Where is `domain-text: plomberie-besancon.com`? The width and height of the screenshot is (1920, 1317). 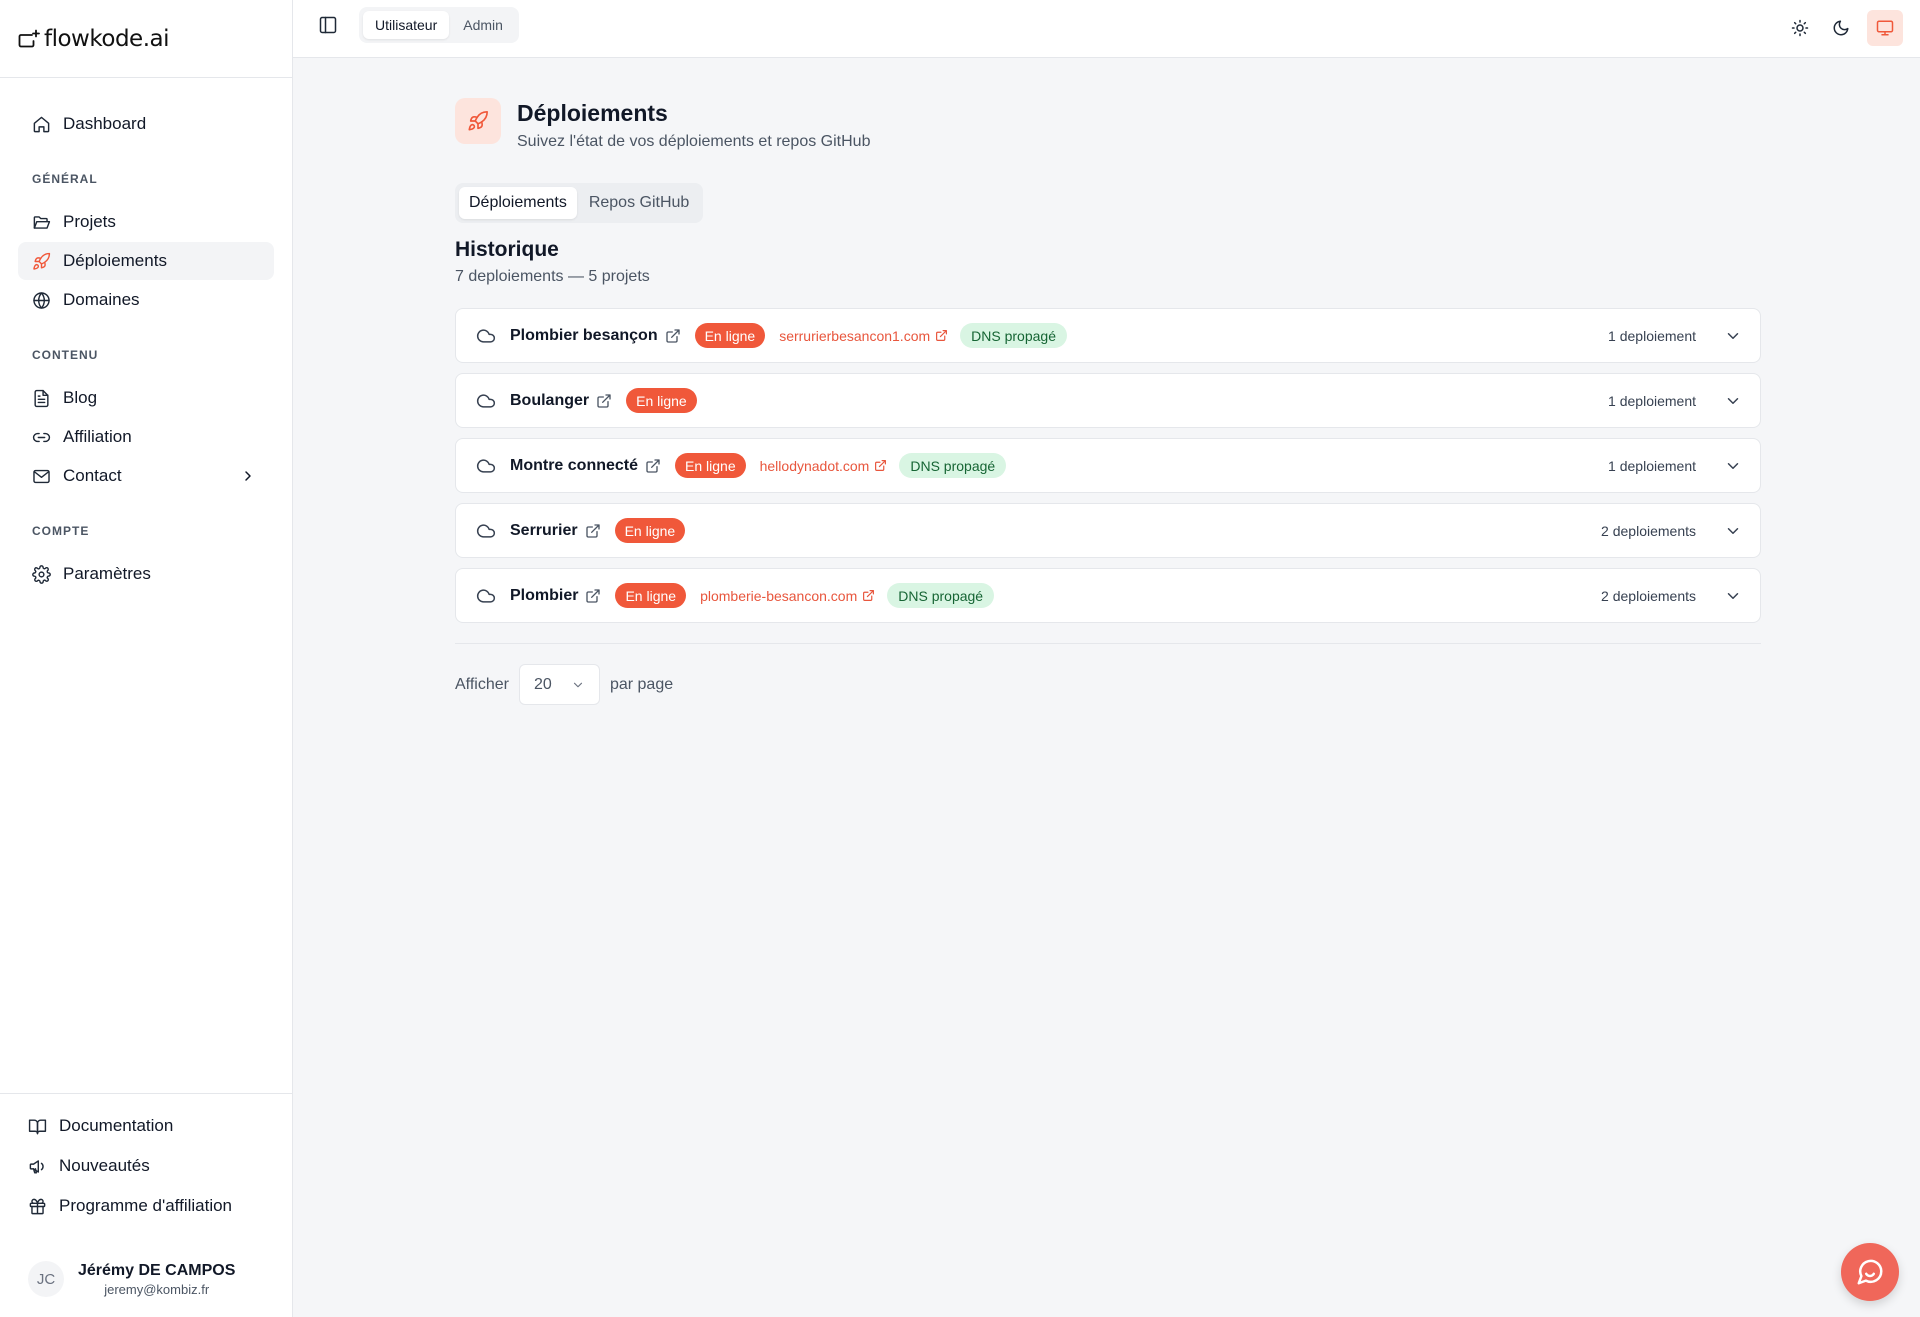 domain-text: plomberie-besancon.com is located at coordinates (779, 595).